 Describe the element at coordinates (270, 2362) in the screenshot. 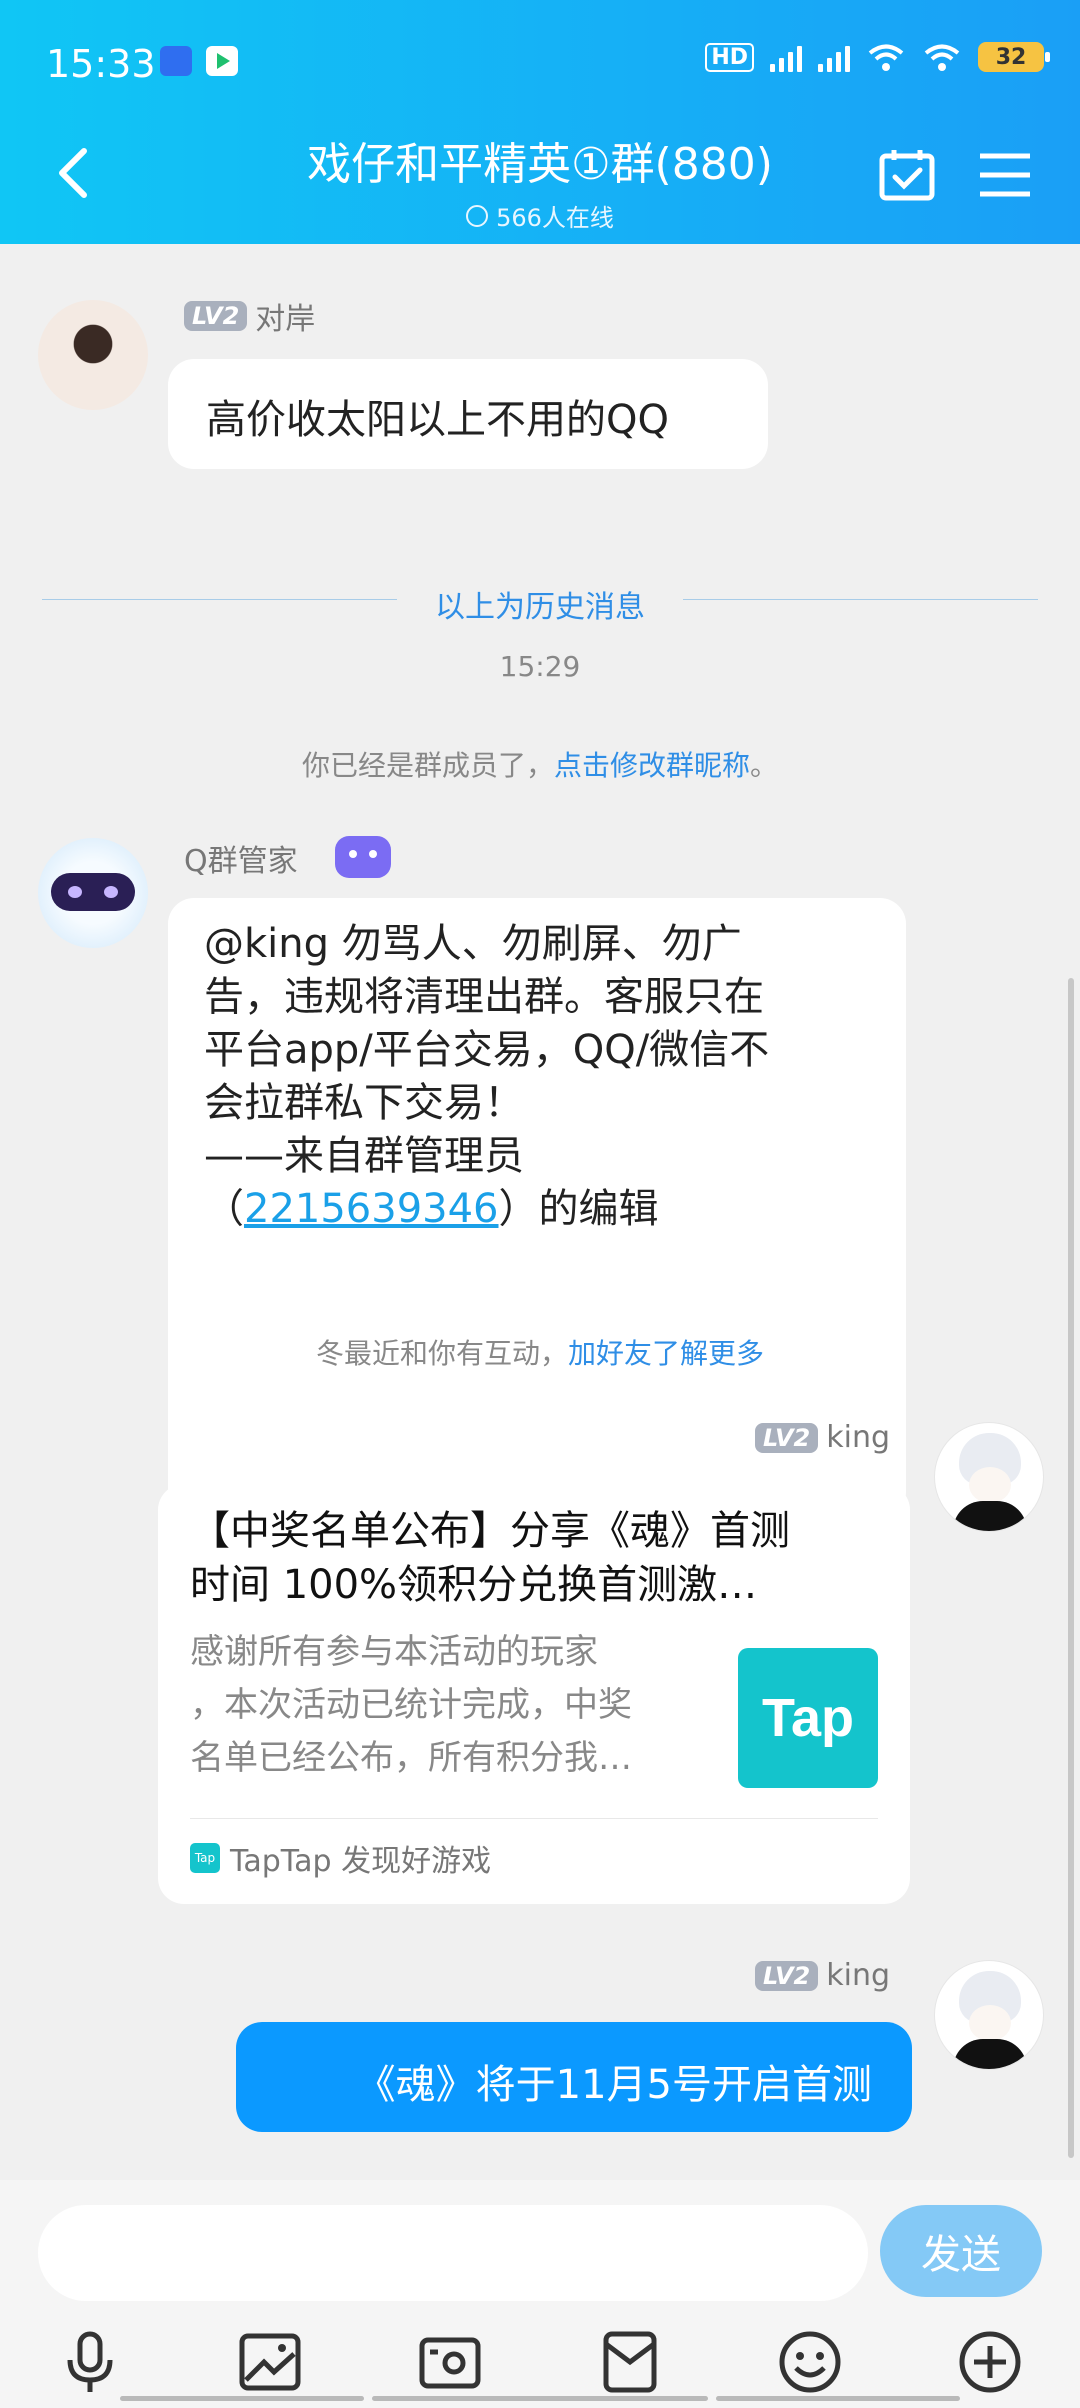

I see `image-icon` at that location.